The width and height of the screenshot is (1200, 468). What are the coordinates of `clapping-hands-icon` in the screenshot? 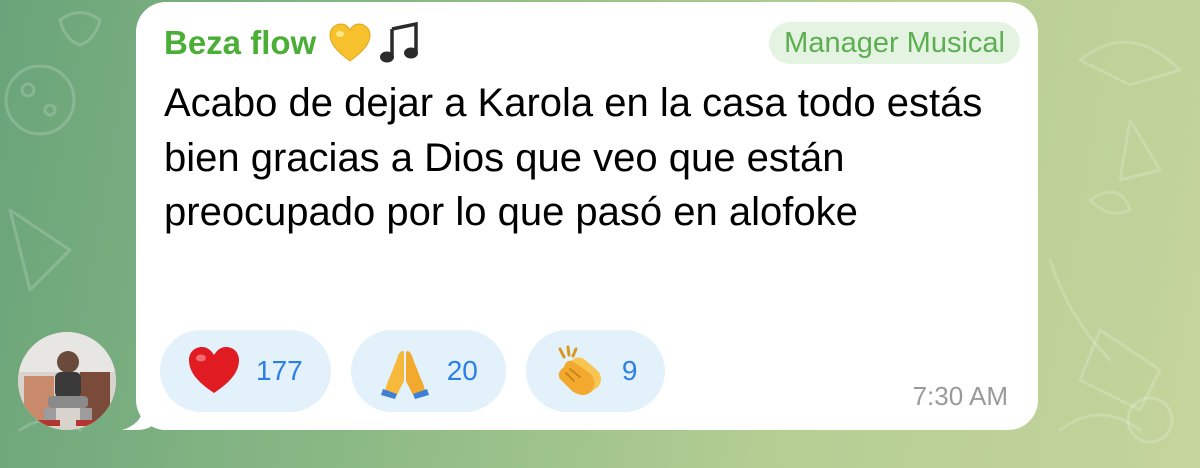 It's located at (579, 370).